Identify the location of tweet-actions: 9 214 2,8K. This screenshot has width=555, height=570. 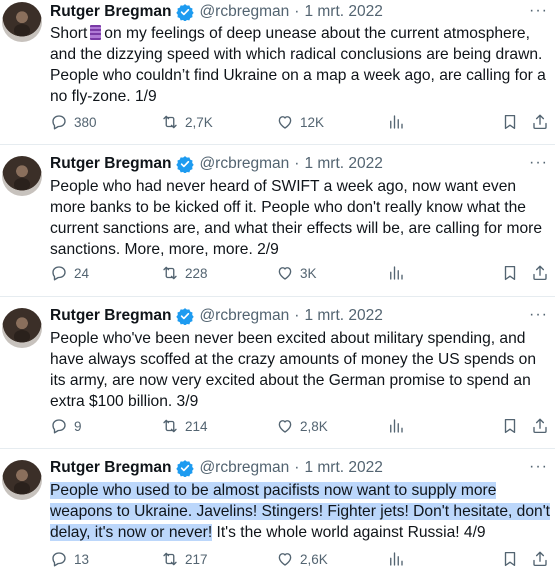
(302, 426).